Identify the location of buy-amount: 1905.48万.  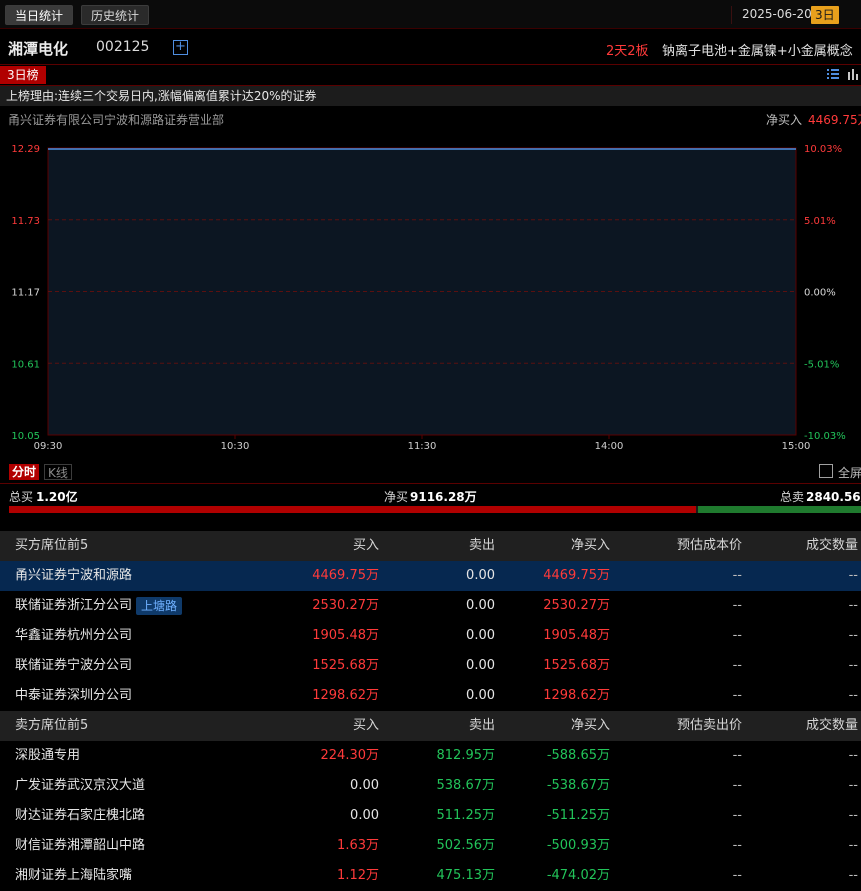
(345, 635).